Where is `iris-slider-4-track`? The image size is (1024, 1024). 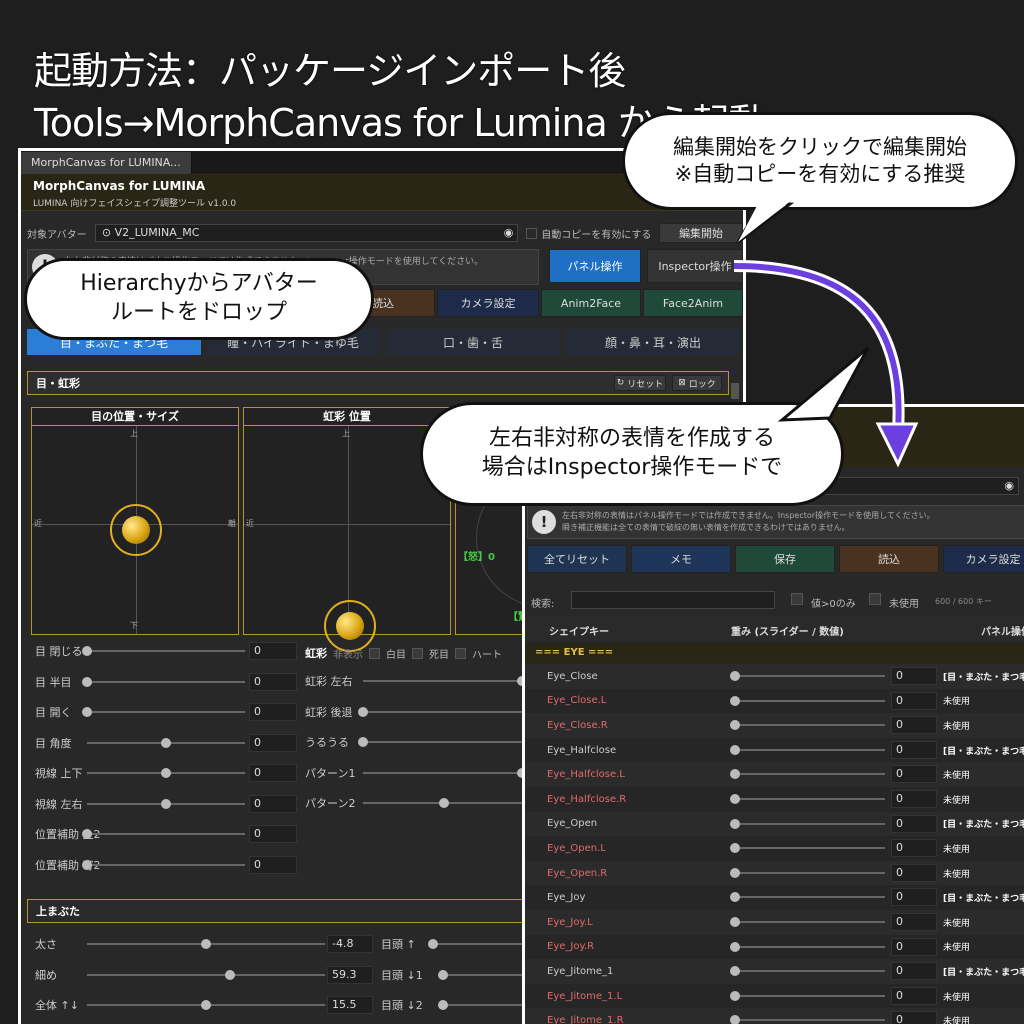
iris-slider-4-track is located at coordinates (444, 803).